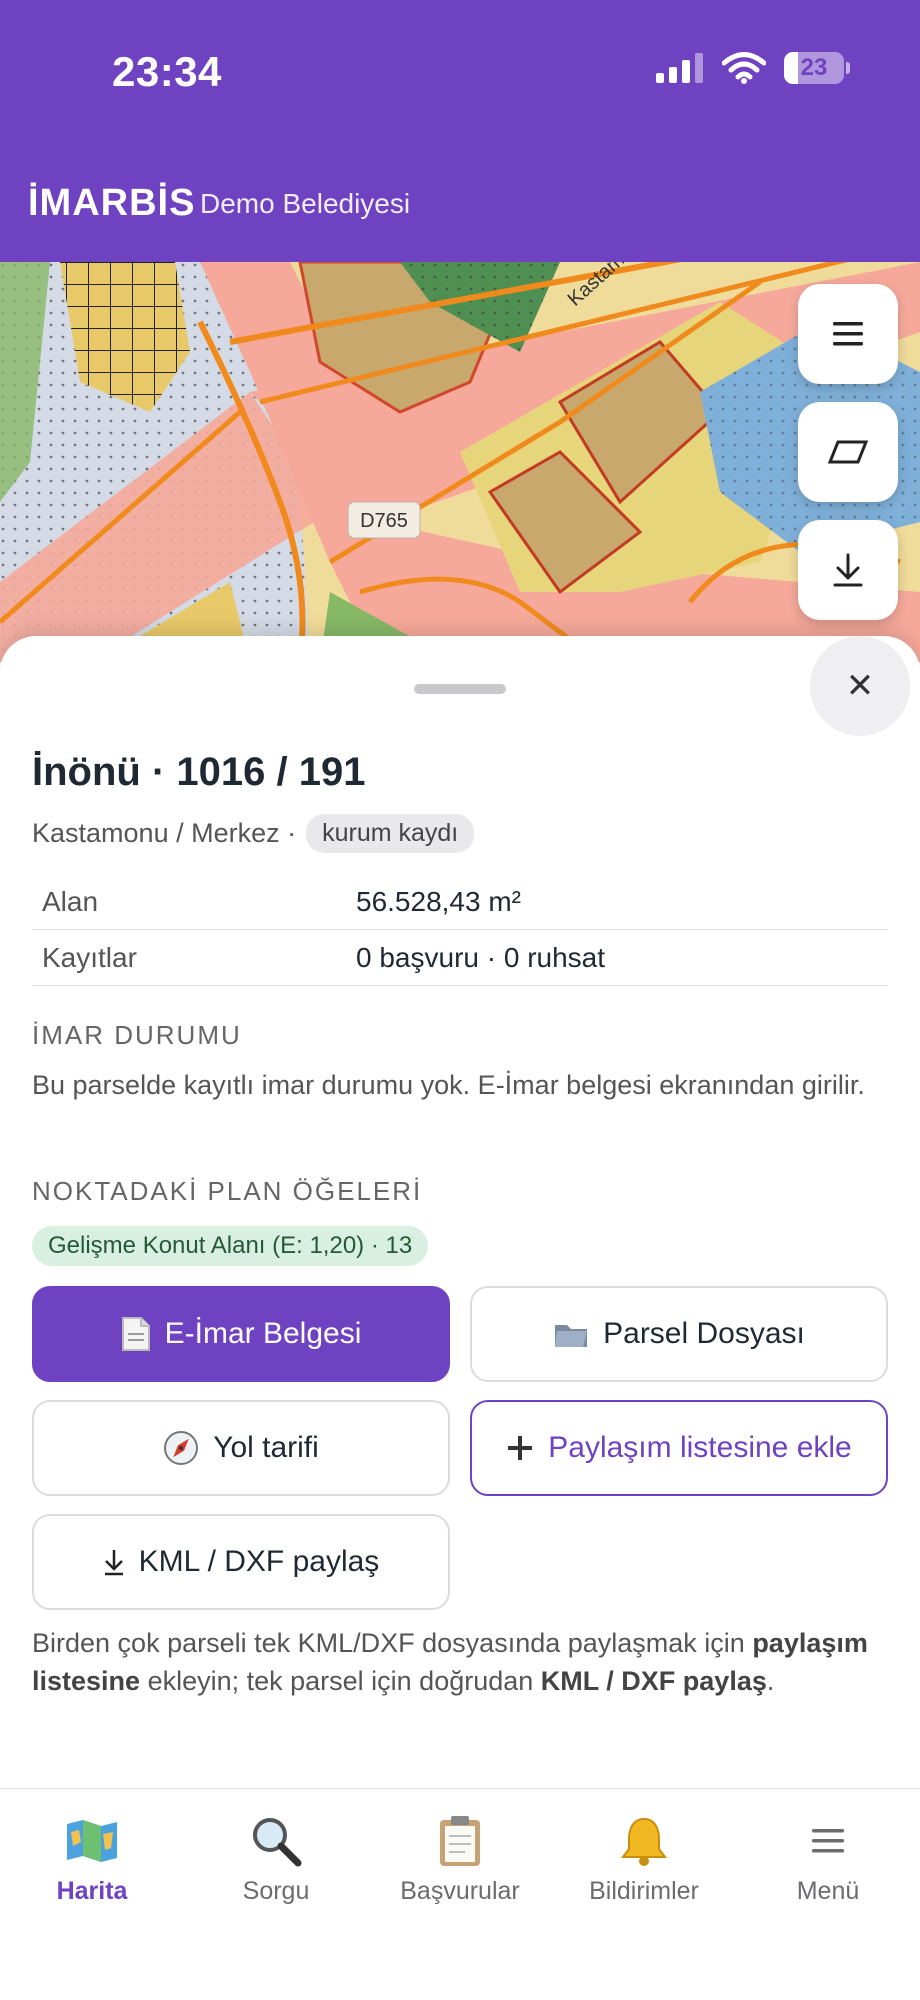 The width and height of the screenshot is (920, 2000). I want to click on add-to-share-list-label: Paylaşım listesine ekle, so click(700, 1447).